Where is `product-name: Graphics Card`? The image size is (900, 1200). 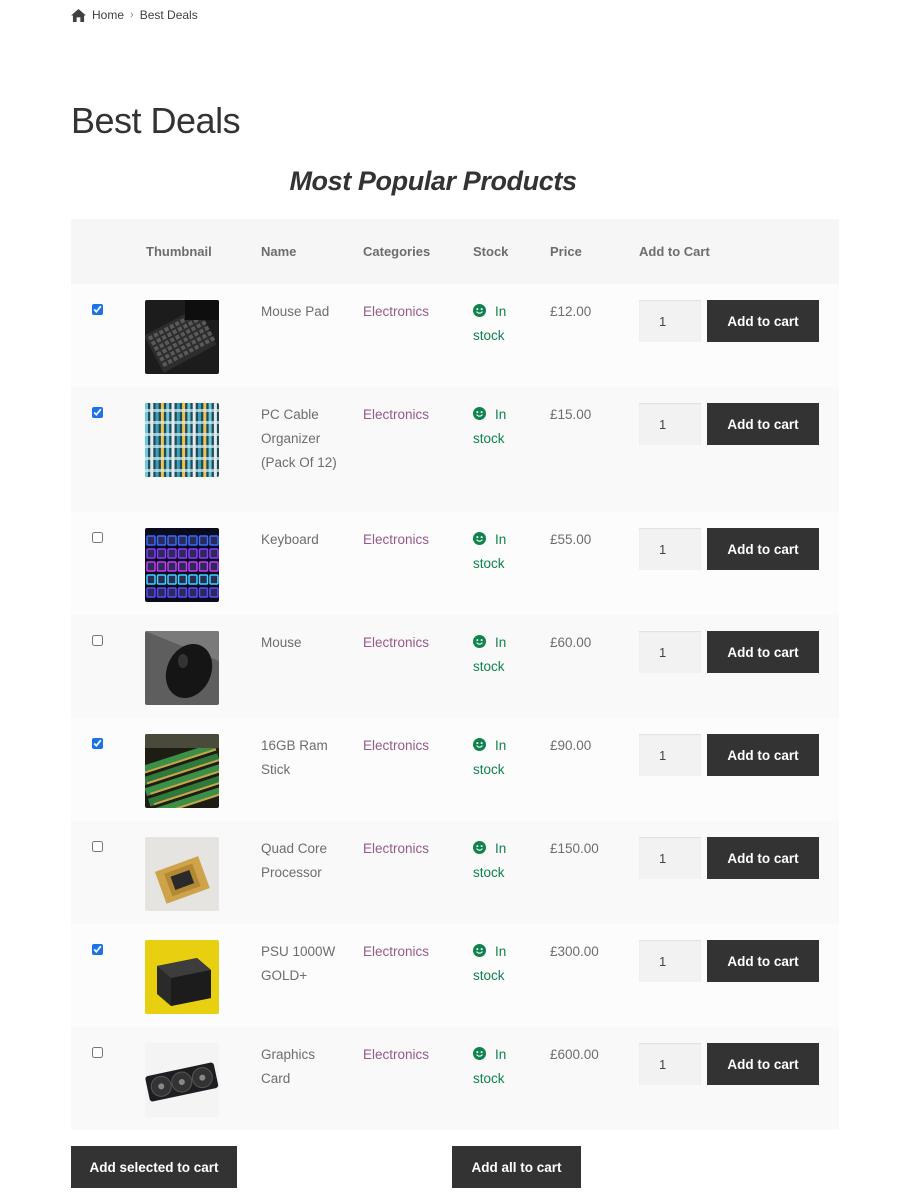
product-name: Graphics Card is located at coordinates (288, 1066).